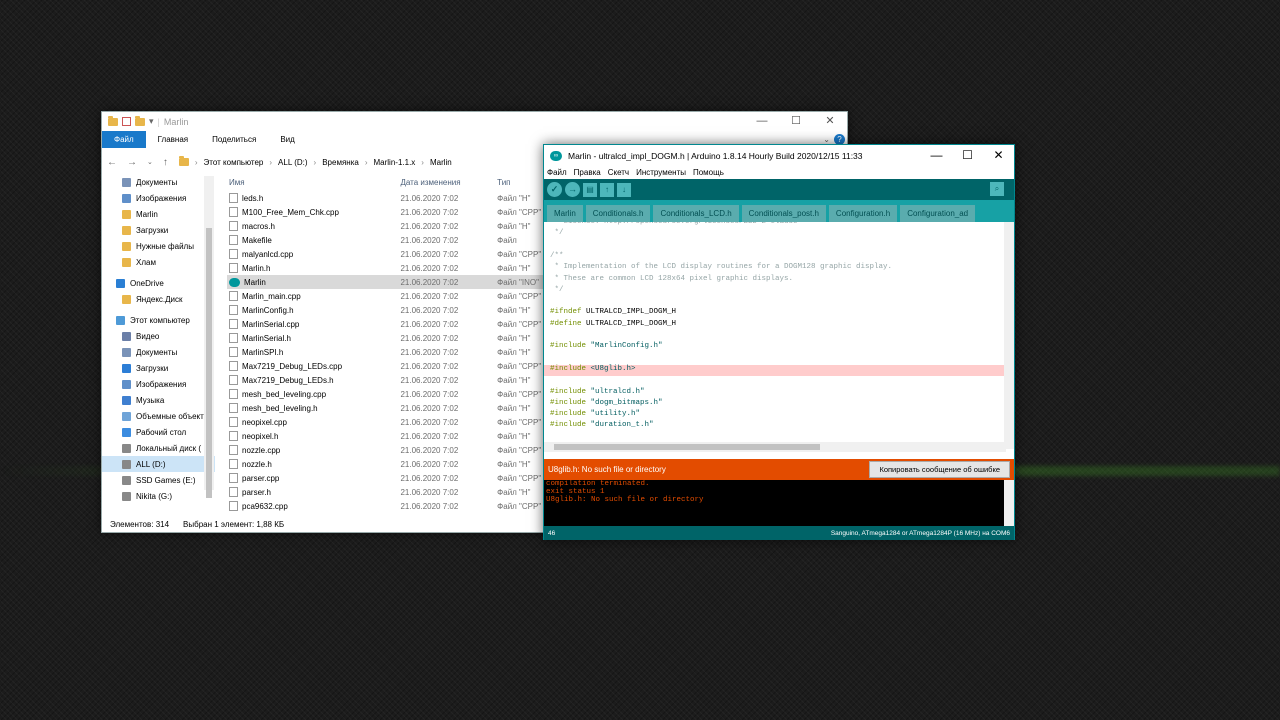  Describe the element at coordinates (387, 310) in the screenshot. I see `file-row: MarlinConfig.h 21.06.2020 7:02 Файл "H"` at that location.